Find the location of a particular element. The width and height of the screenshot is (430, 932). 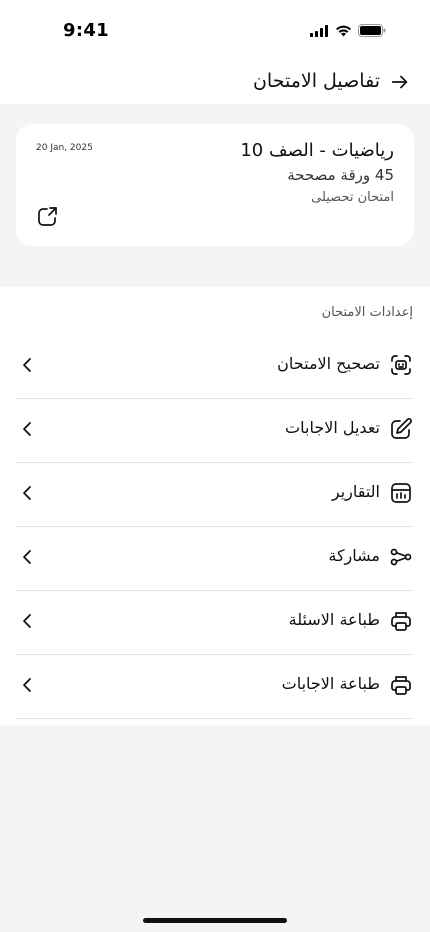

back-button is located at coordinates (400, 82).